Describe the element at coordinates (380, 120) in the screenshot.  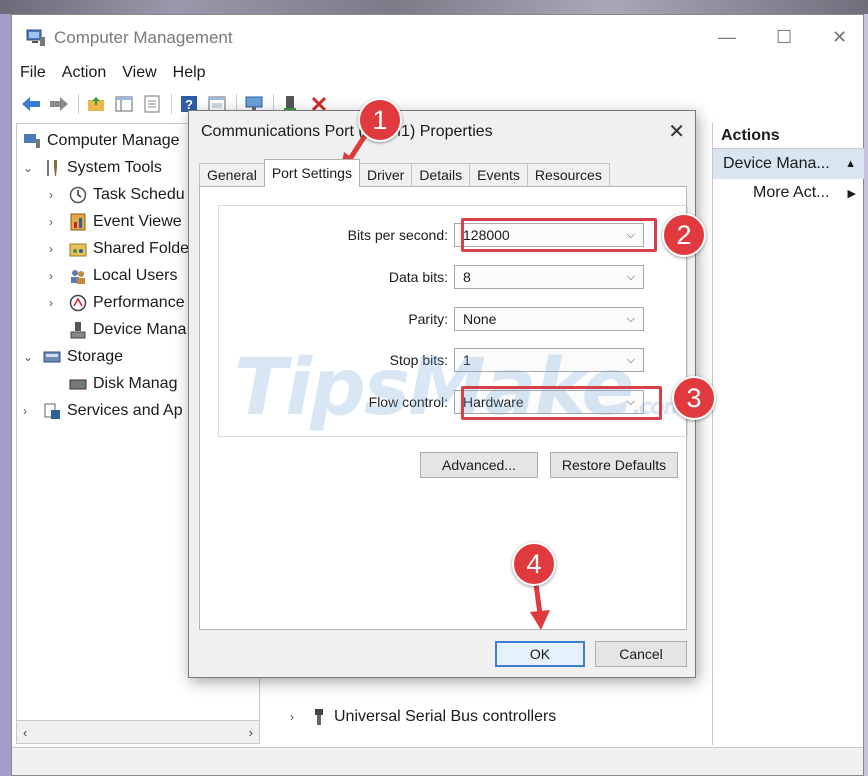
I see `step-badge-1: 1` at that location.